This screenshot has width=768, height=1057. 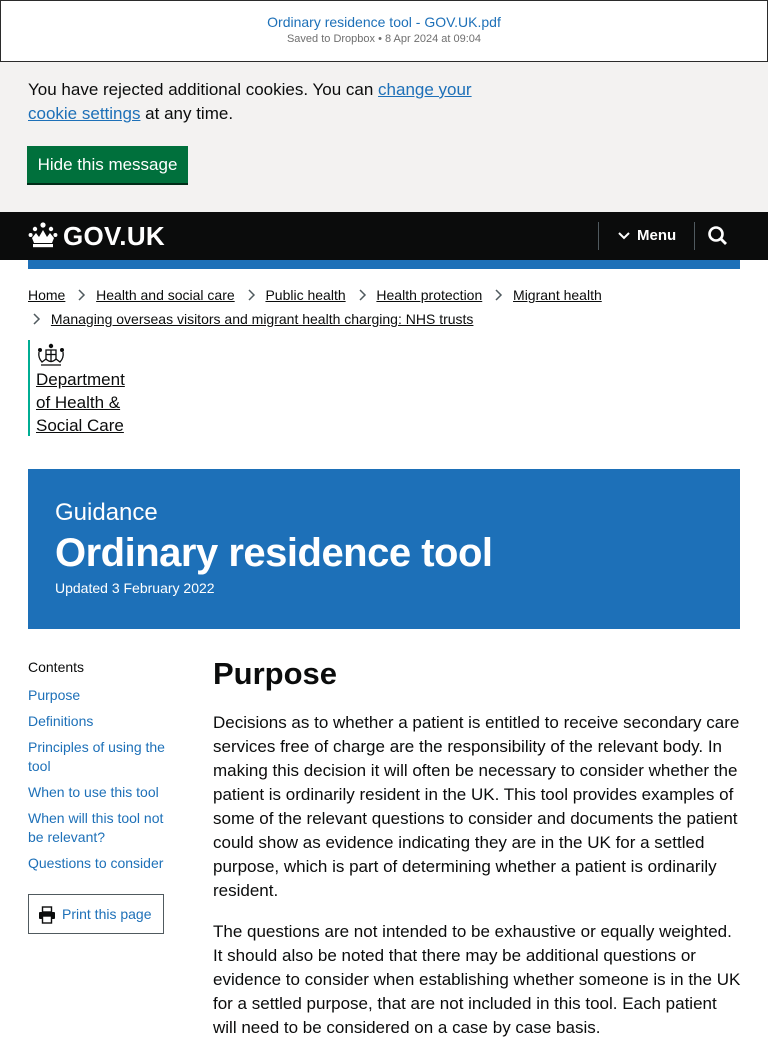 What do you see at coordinates (429, 295) in the screenshot?
I see `breadcrumb-health-protection: Health protection` at bounding box center [429, 295].